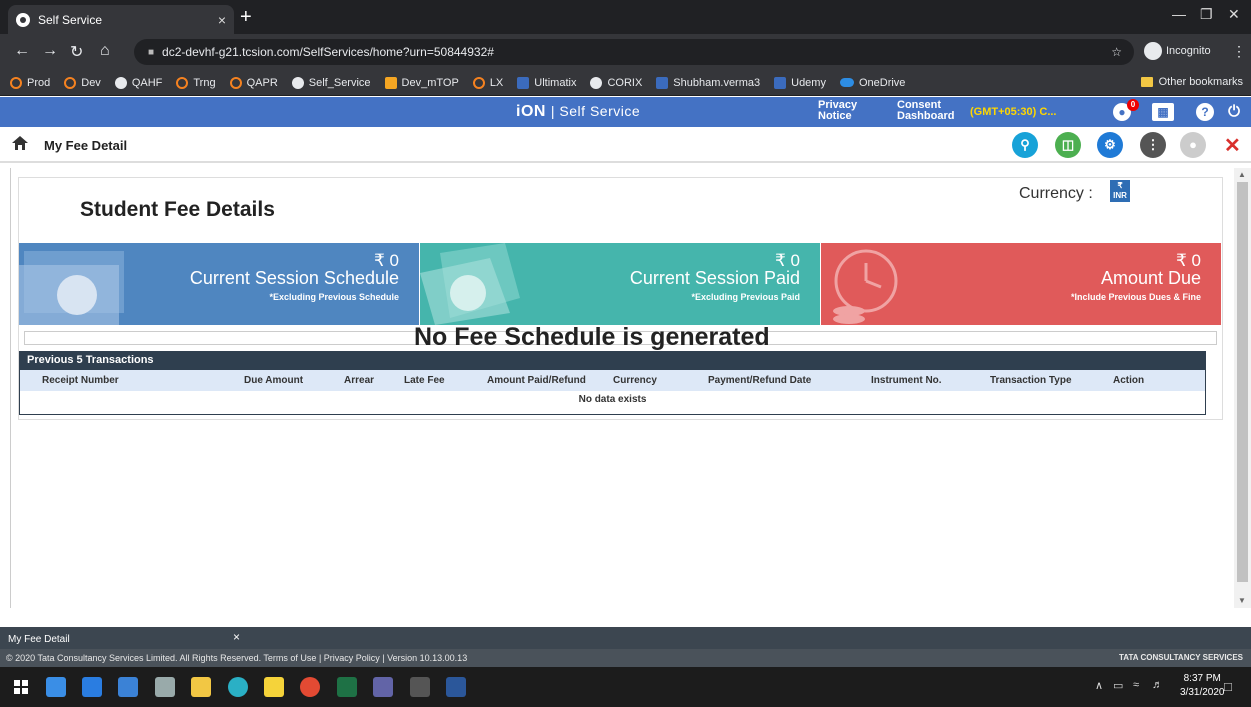 This screenshot has width=1251, height=707. Describe the element at coordinates (555, 82) in the screenshot. I see `bookmark-label: Ultimatix` at that location.